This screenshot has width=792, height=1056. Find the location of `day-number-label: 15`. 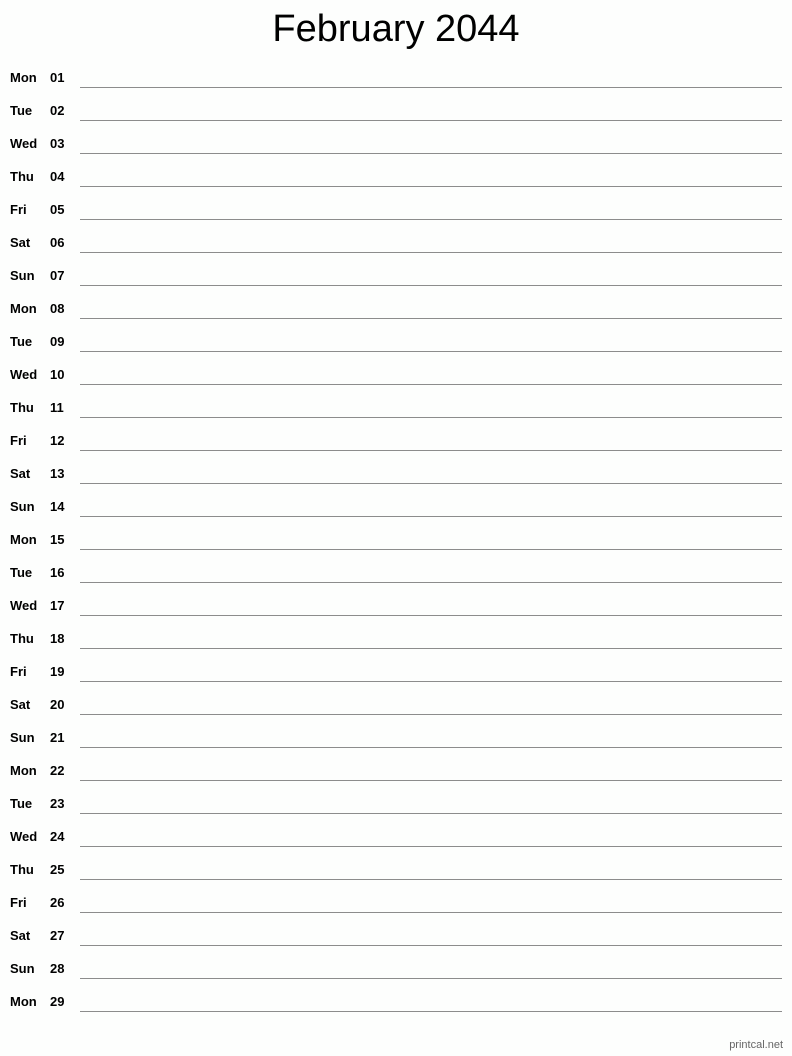

day-number-label: 15 is located at coordinates (57, 539).